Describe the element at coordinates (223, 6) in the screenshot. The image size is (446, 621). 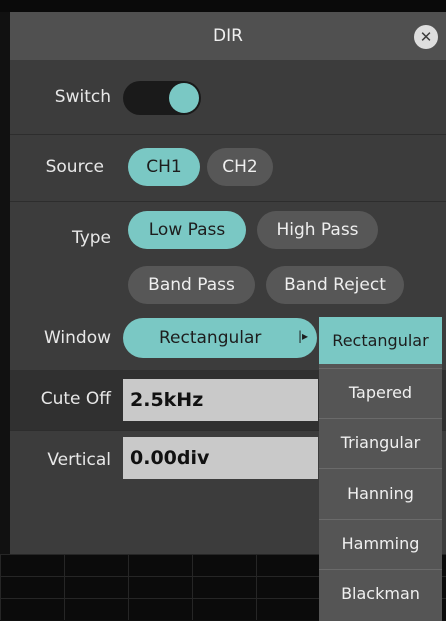
I see `scope-background-top` at that location.